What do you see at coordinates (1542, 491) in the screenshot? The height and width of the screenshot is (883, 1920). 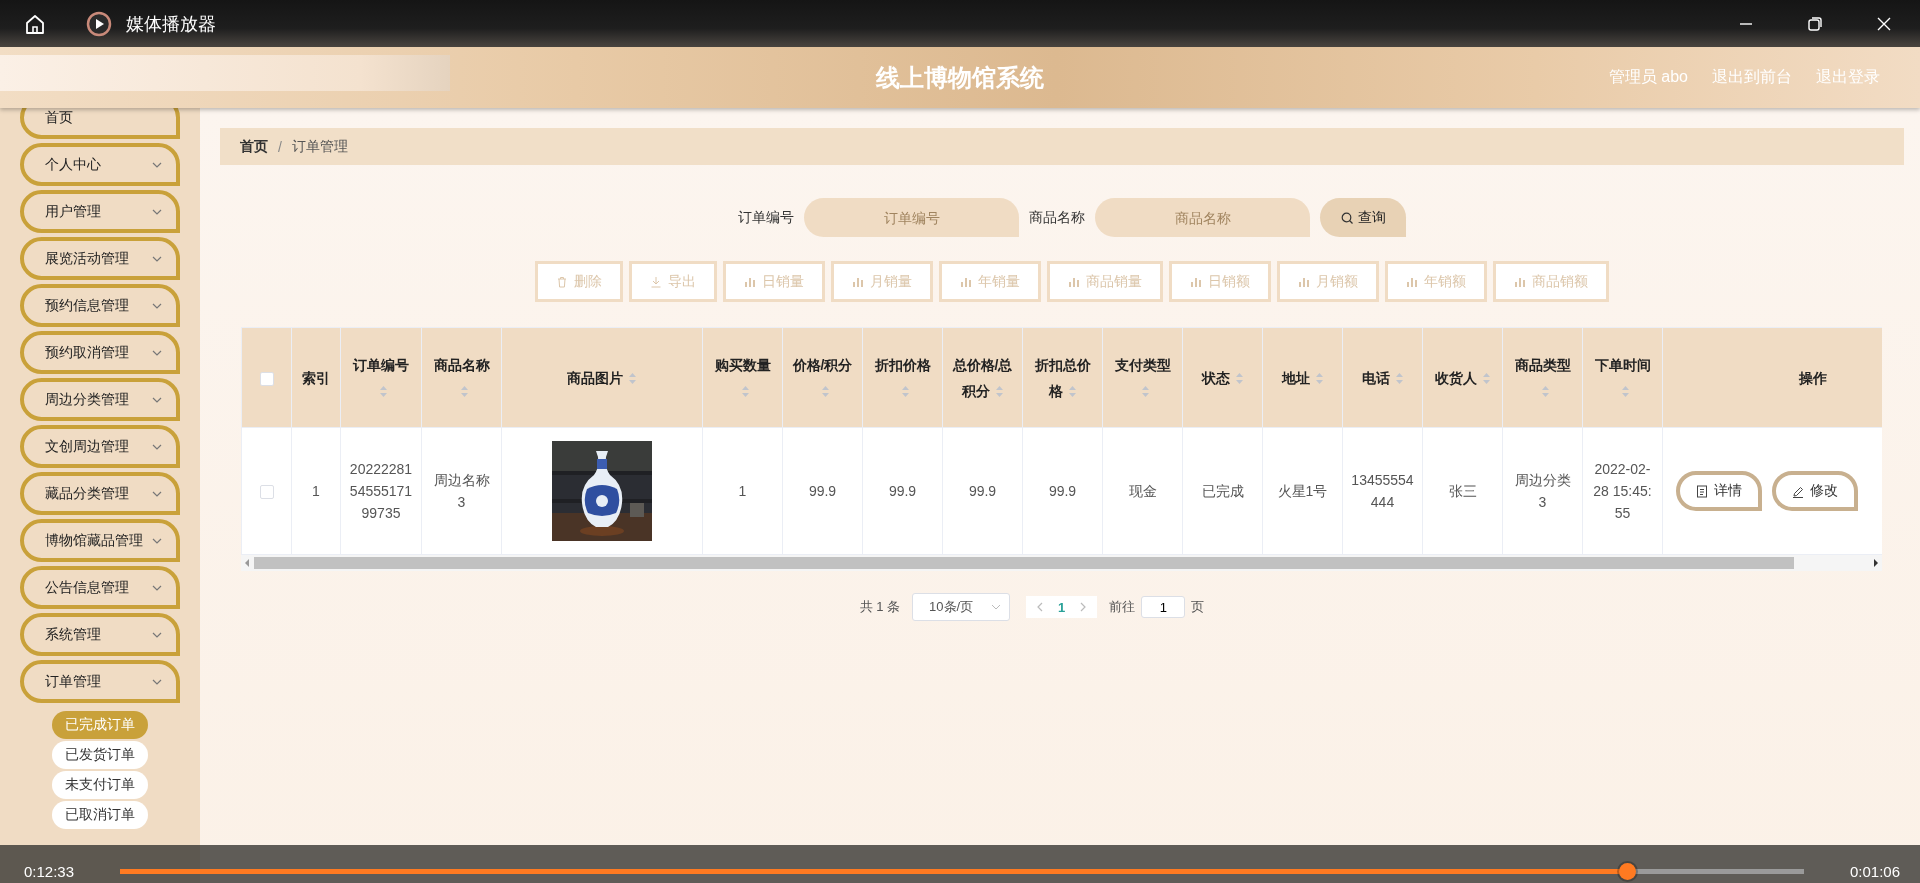 I see `table-cell: 周边分类3` at bounding box center [1542, 491].